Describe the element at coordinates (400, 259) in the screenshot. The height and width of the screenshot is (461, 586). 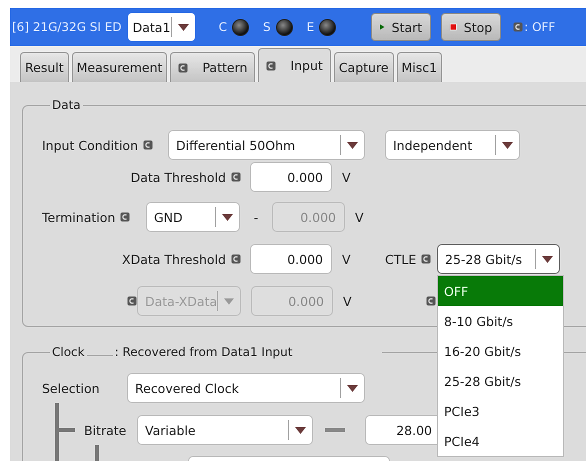
I see `field-label: CTLE` at that location.